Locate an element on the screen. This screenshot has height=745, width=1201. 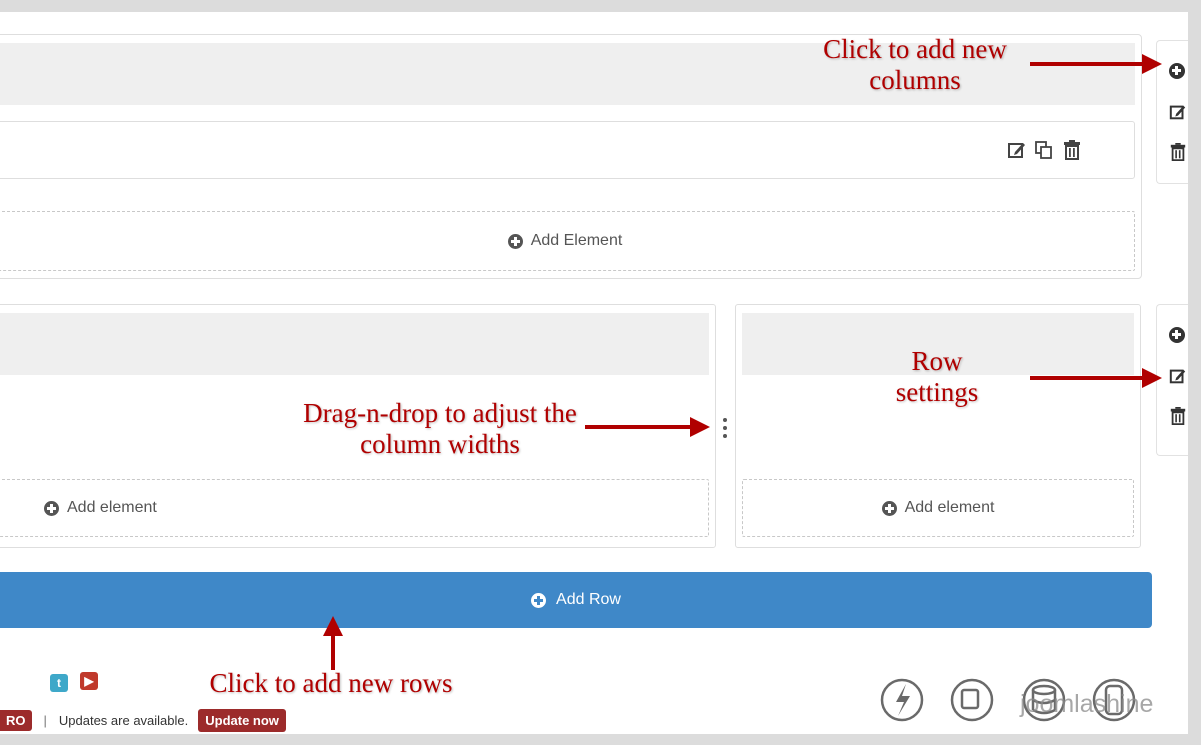
twitter-icon: t is located at coordinates (59, 683).